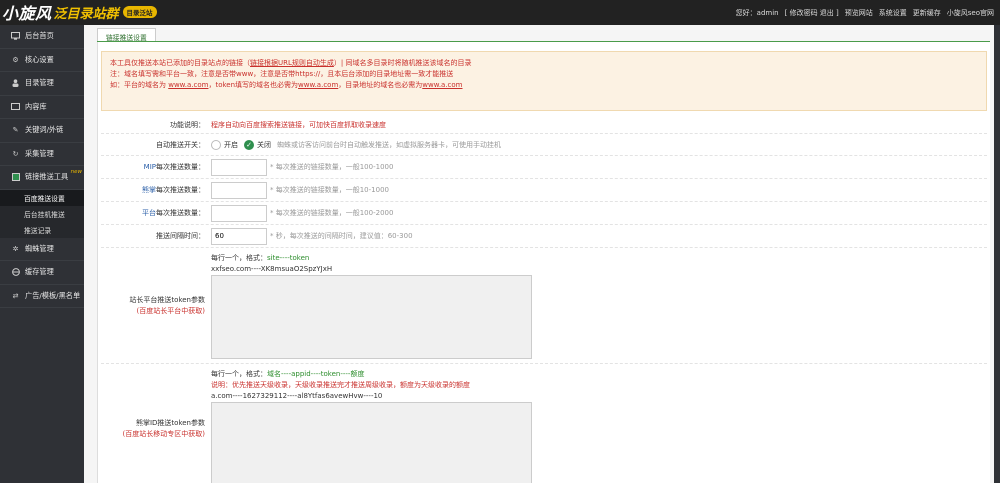  What do you see at coordinates (180, 167) in the screenshot?
I see `mip-label: 每次推送数量：` at bounding box center [180, 167].